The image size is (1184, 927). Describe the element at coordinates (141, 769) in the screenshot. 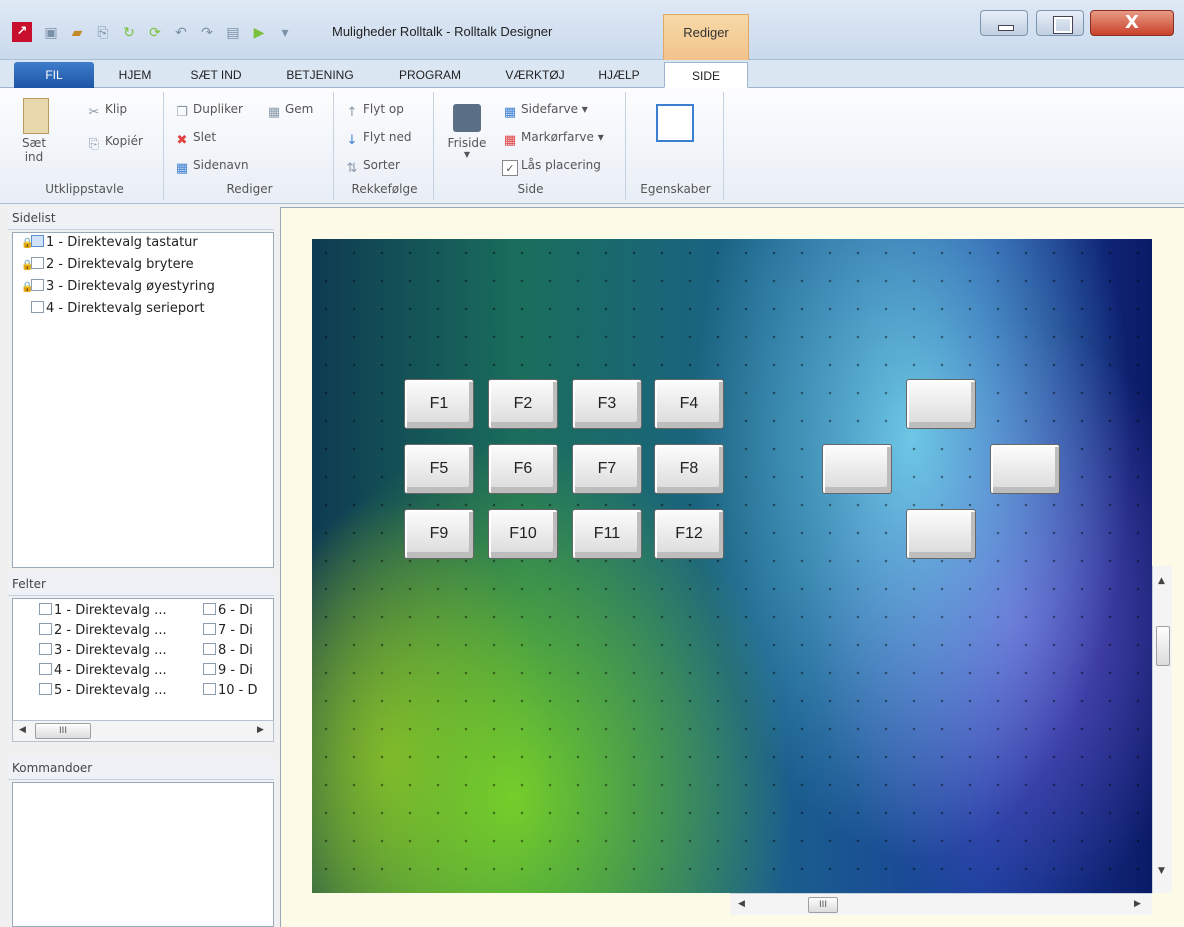

I see `kommandoer-header: Kommandoer` at that location.